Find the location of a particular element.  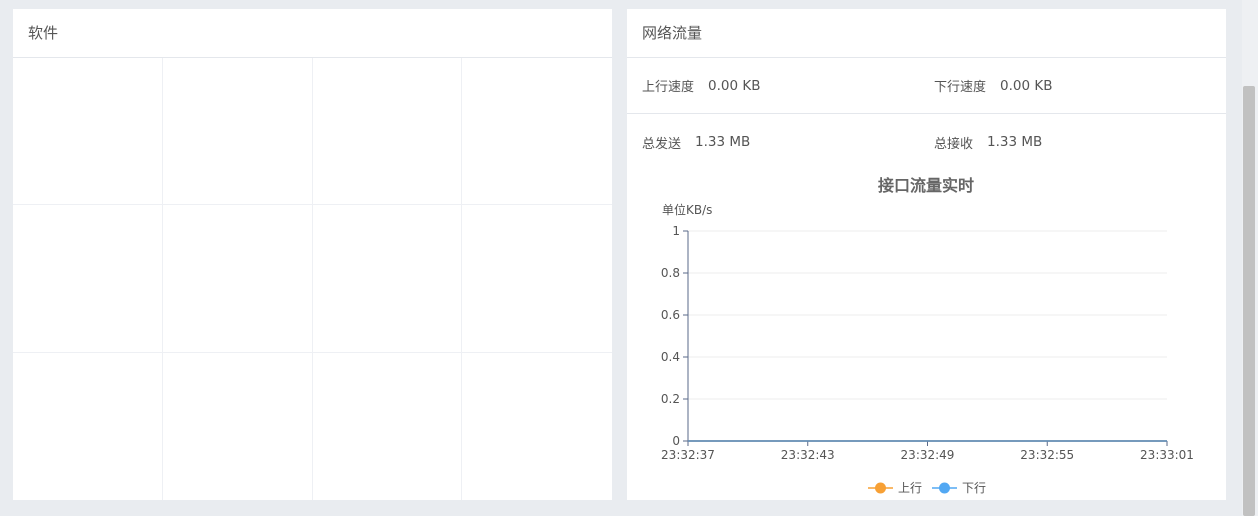

chart-x-tick-label: 23:32:55 is located at coordinates (1047, 455).